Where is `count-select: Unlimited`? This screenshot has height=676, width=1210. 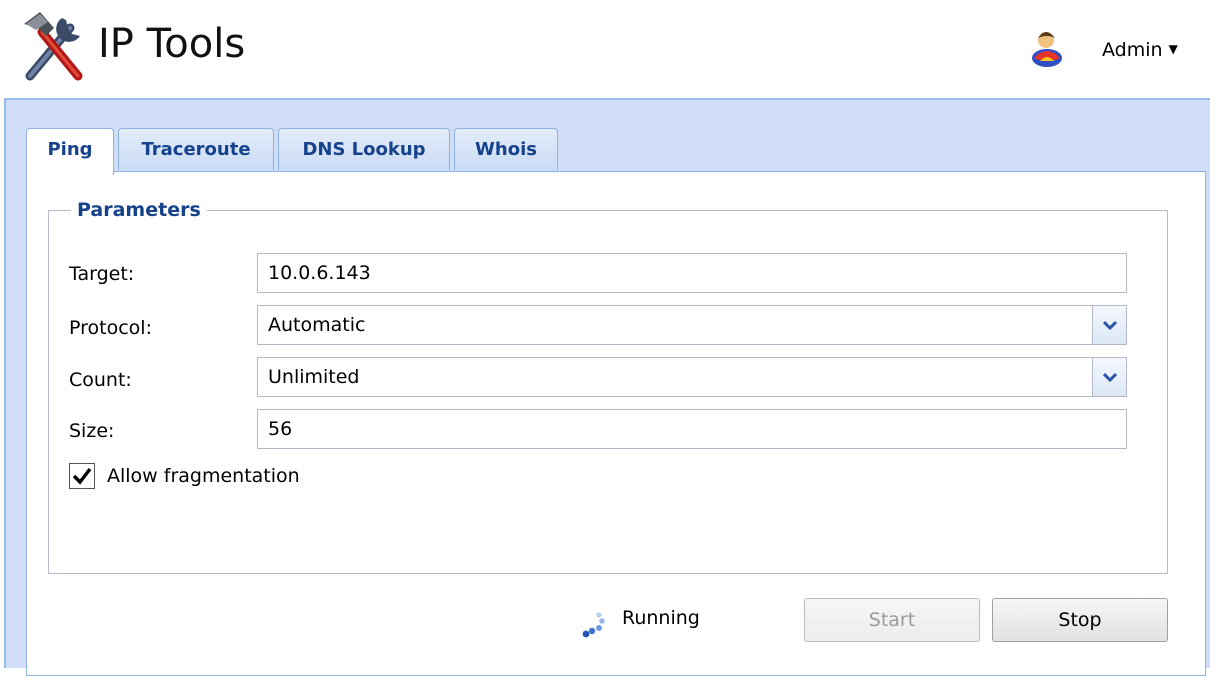 count-select: Unlimited is located at coordinates (692, 377).